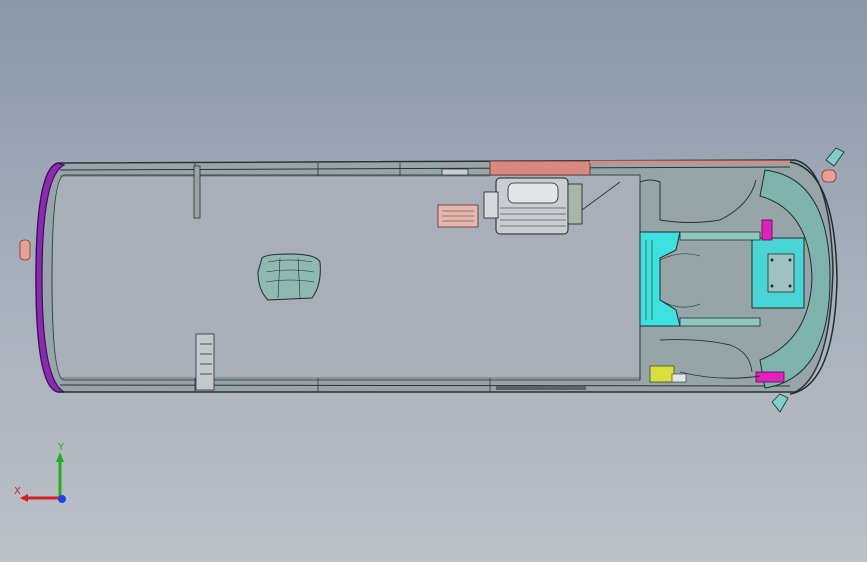 The image size is (867, 562). What do you see at coordinates (62, 499) in the screenshot?
I see `z-axis-dot` at bounding box center [62, 499].